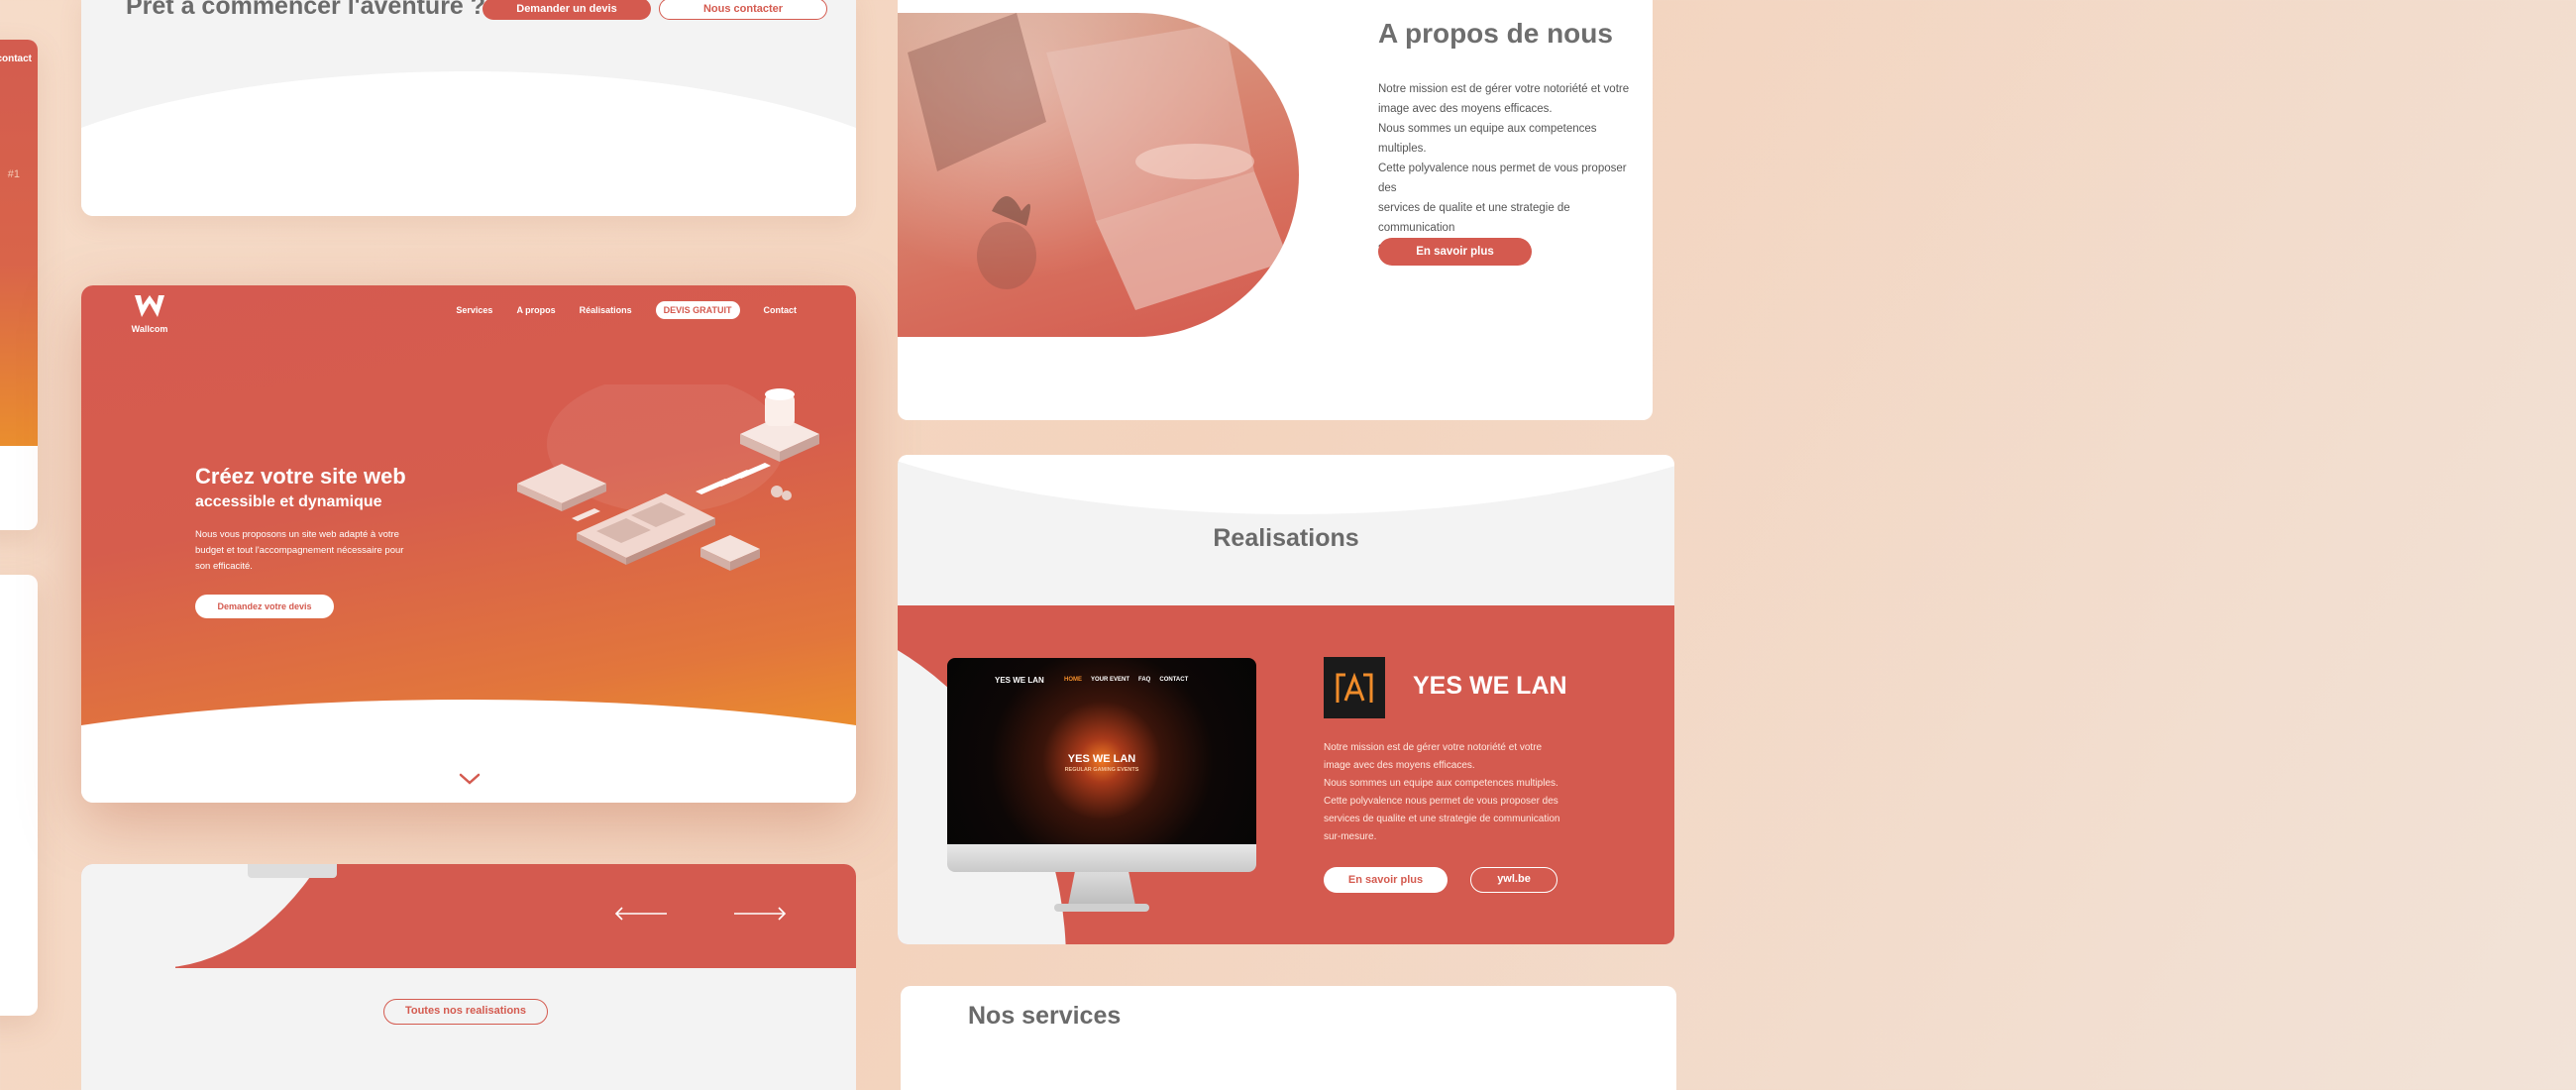 Image resolution: width=2576 pixels, height=1090 pixels. What do you see at coordinates (1144, 680) in the screenshot?
I see `ywl-nav-faq: FAQ` at bounding box center [1144, 680].